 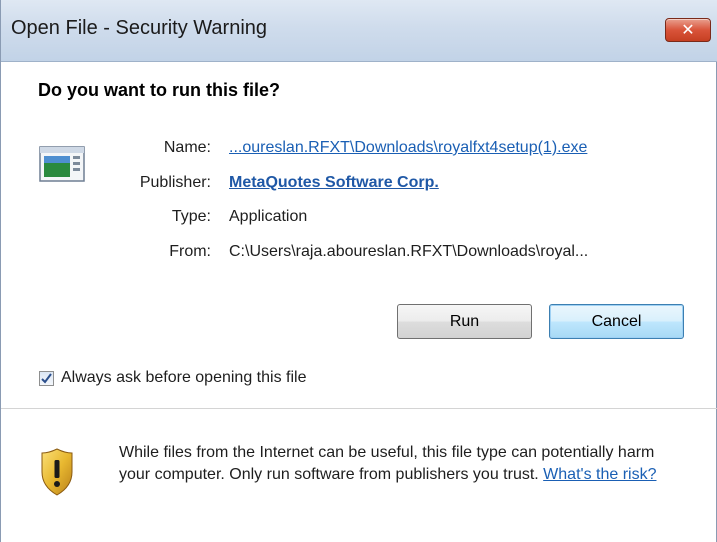 I want to click on name-label: Name:, so click(x=187, y=147).